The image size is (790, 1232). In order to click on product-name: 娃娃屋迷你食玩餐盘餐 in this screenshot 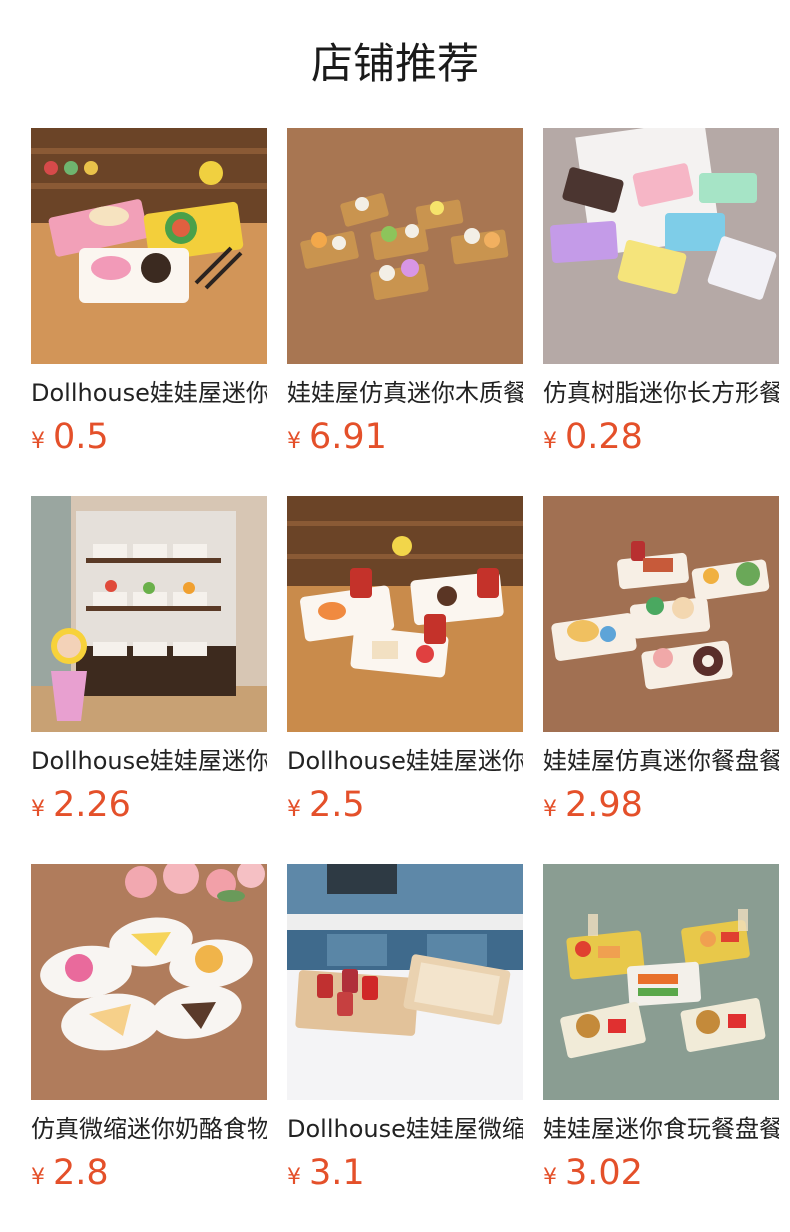, I will do `click(661, 1129)`.